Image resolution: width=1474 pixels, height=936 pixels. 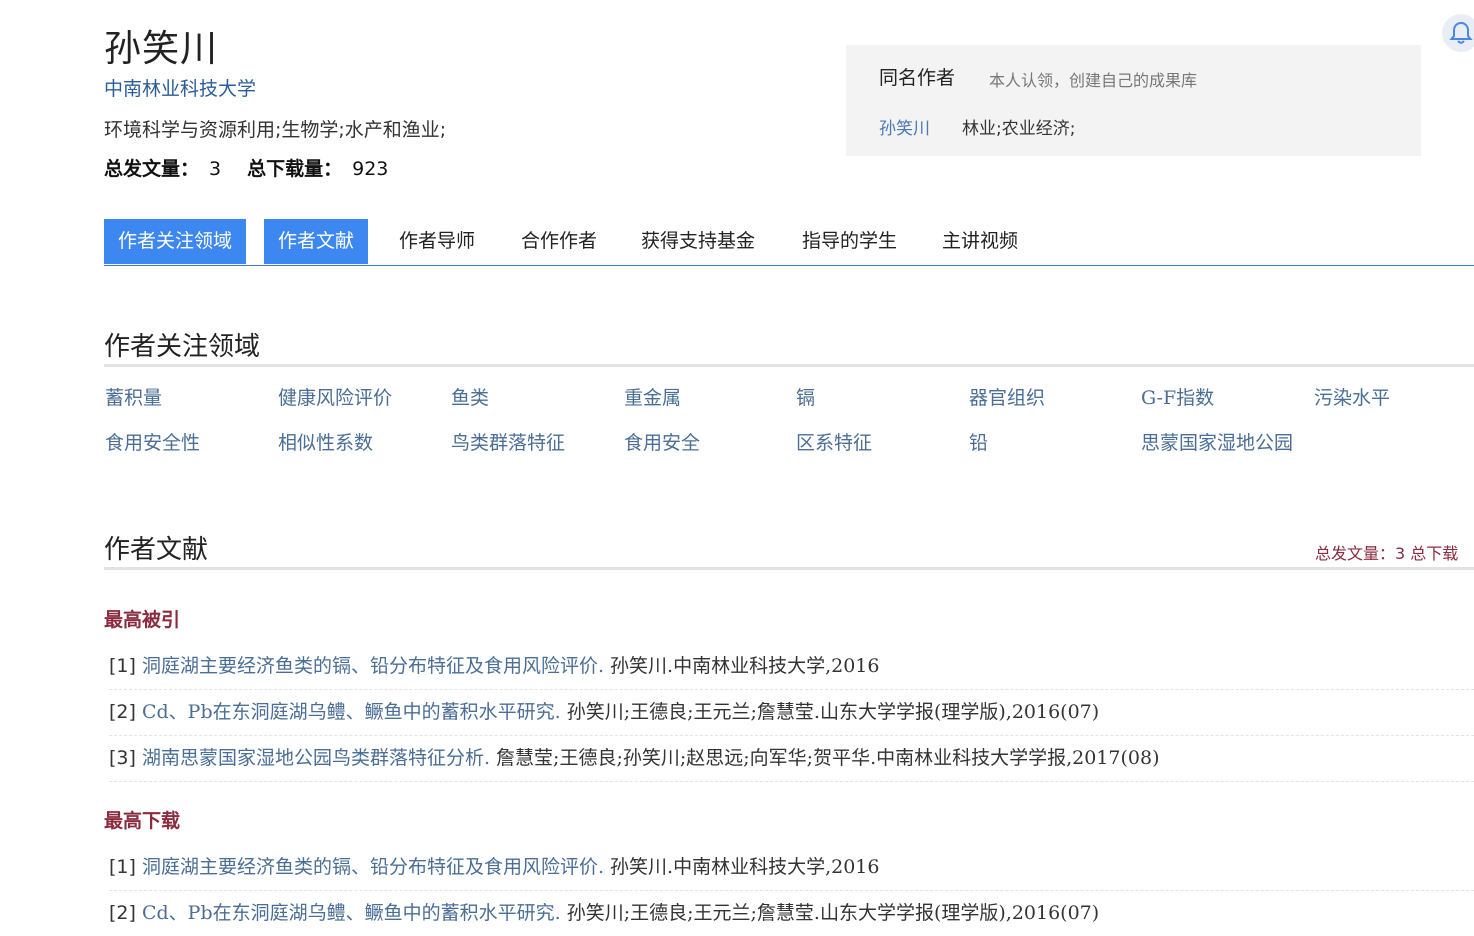 What do you see at coordinates (370, 169) in the screenshot?
I see `total-downloads-value: 923` at bounding box center [370, 169].